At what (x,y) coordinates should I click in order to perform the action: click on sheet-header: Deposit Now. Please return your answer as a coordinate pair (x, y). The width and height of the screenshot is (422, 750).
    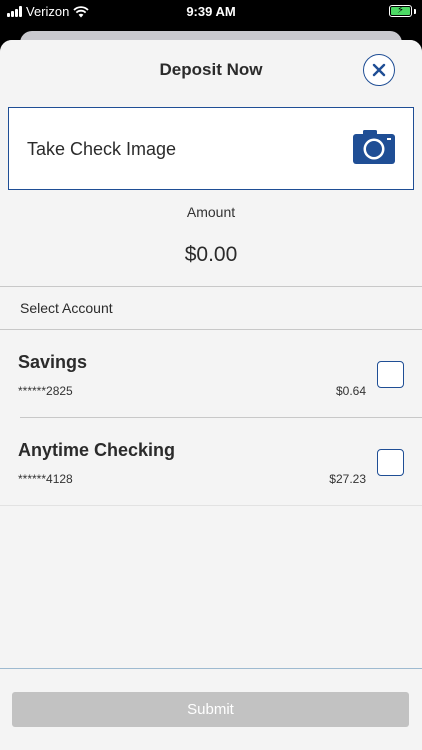
    Looking at the image, I should click on (211, 69).